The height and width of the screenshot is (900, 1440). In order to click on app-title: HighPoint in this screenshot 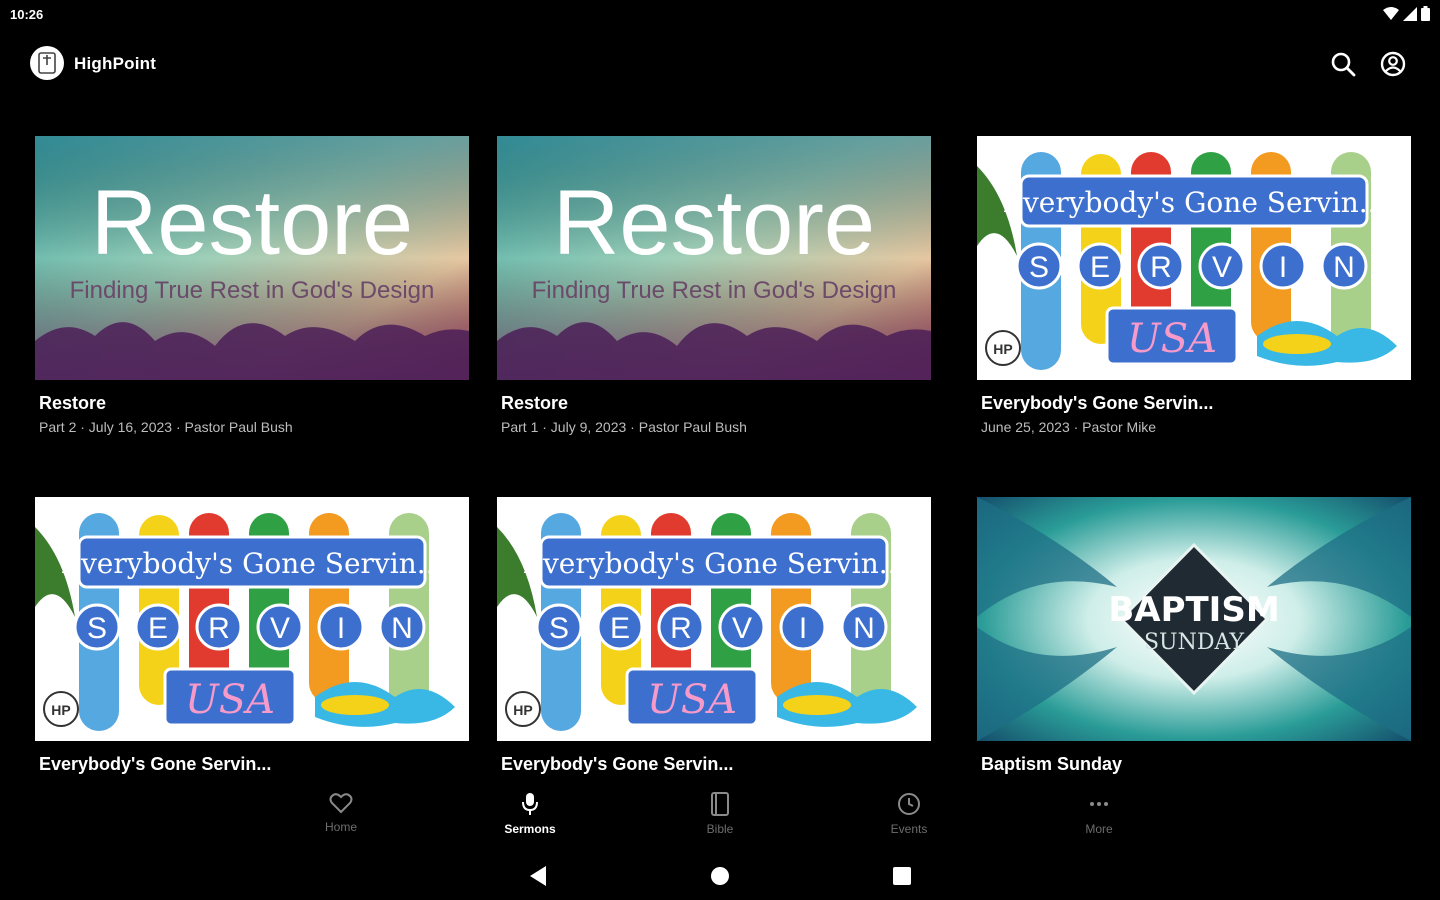, I will do `click(115, 63)`.